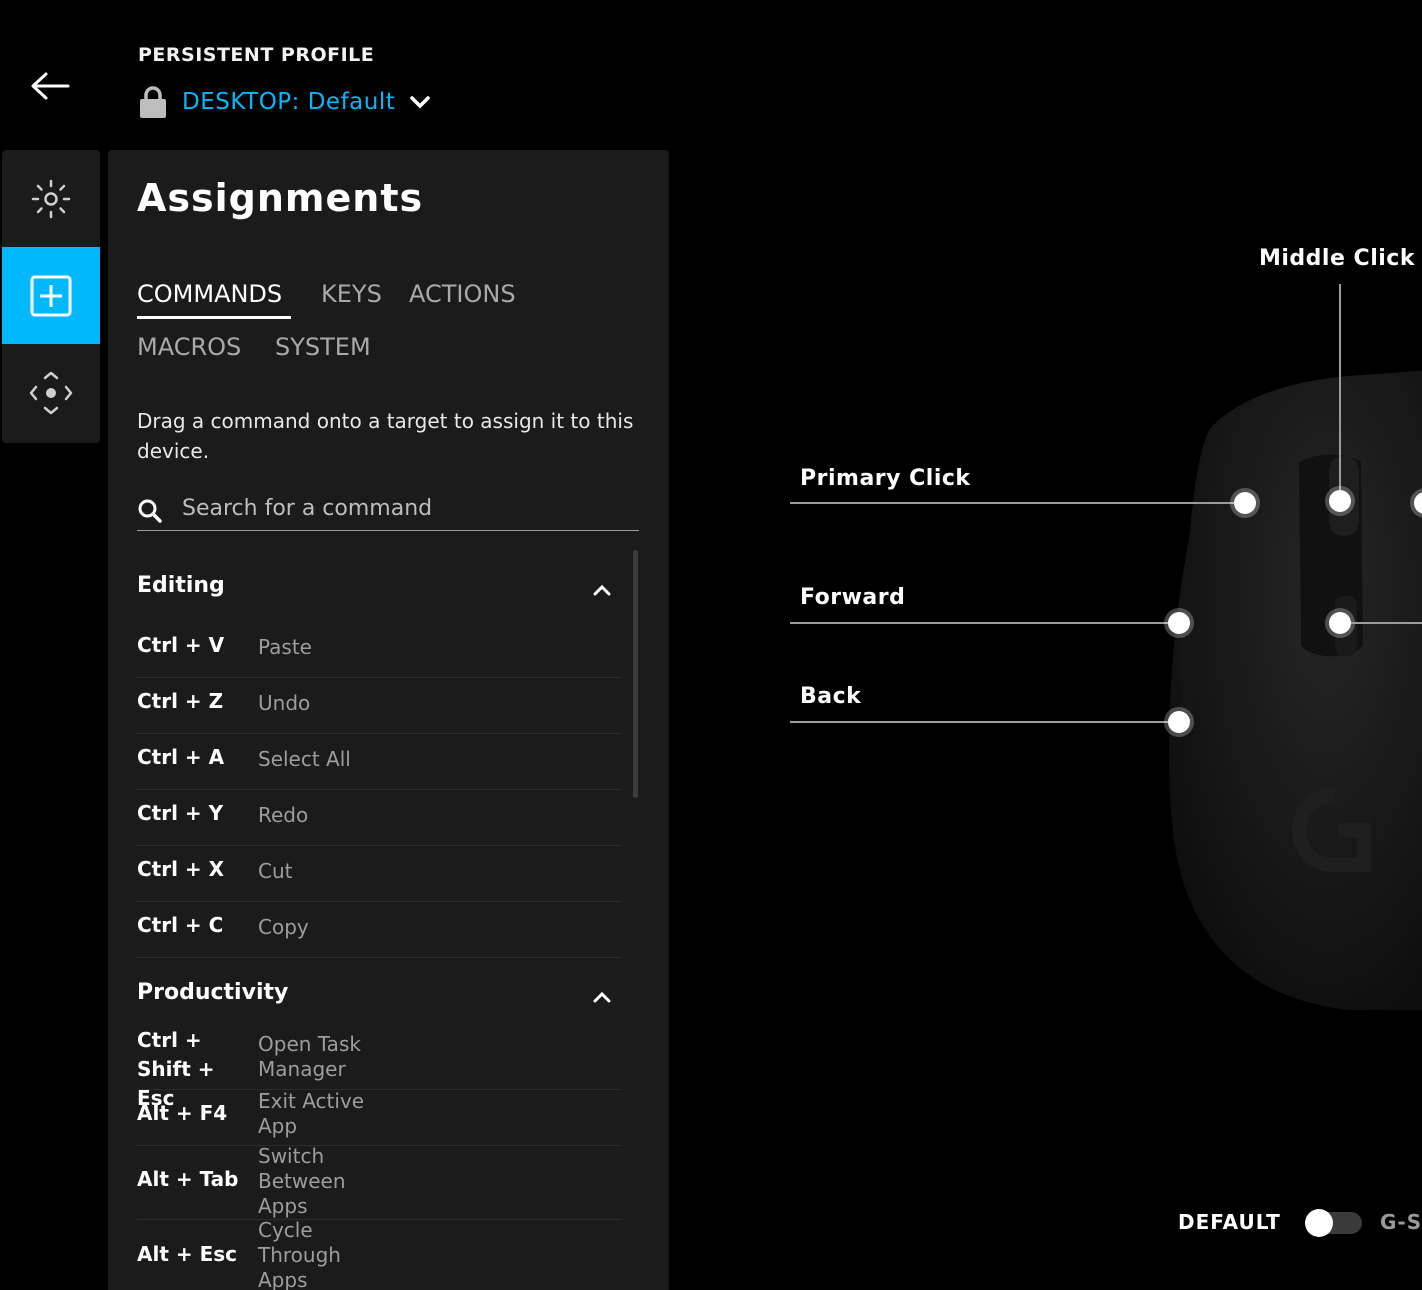  What do you see at coordinates (885, 478) in the screenshot?
I see `callout-primary-click: Primary Click` at bounding box center [885, 478].